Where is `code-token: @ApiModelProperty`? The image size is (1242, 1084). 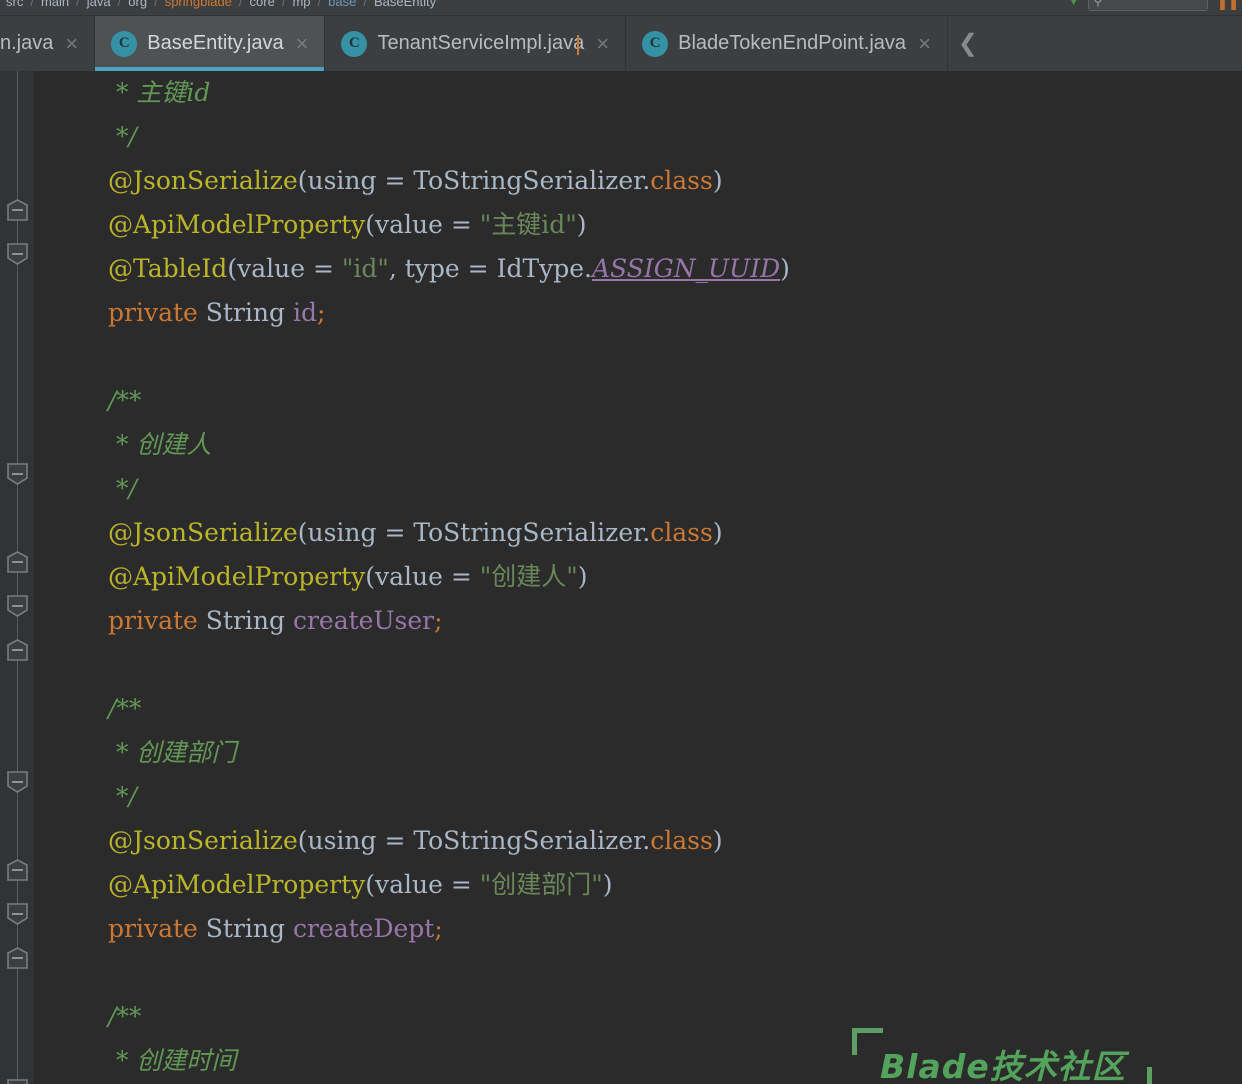 code-token: @ApiModelProperty is located at coordinates (237, 884).